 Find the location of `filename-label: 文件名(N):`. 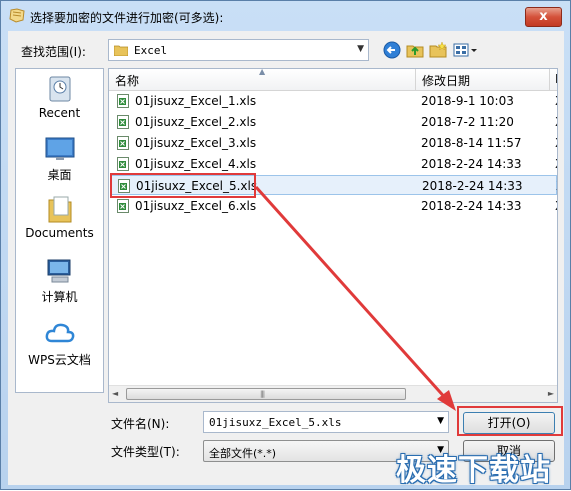

filename-label: 文件名(N): is located at coordinates (140, 424).